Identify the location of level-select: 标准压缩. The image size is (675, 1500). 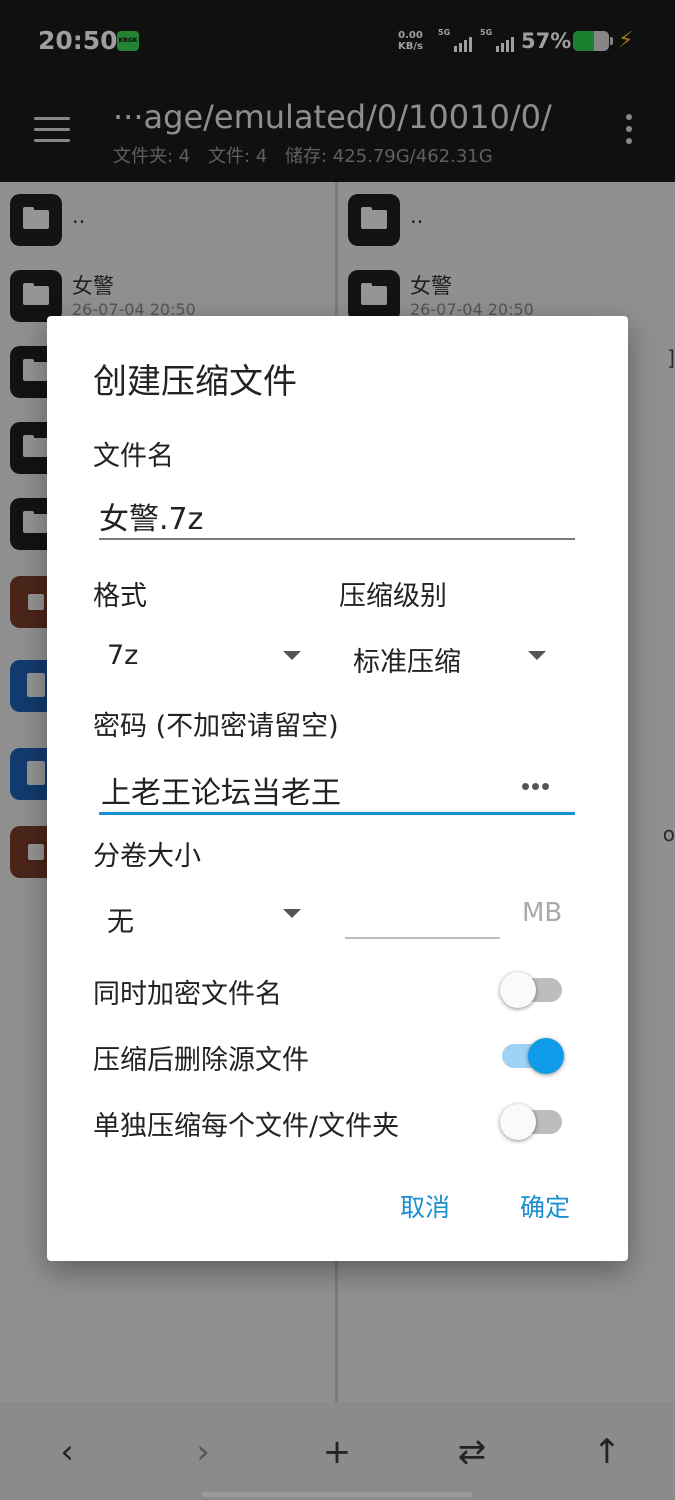
(407, 659).